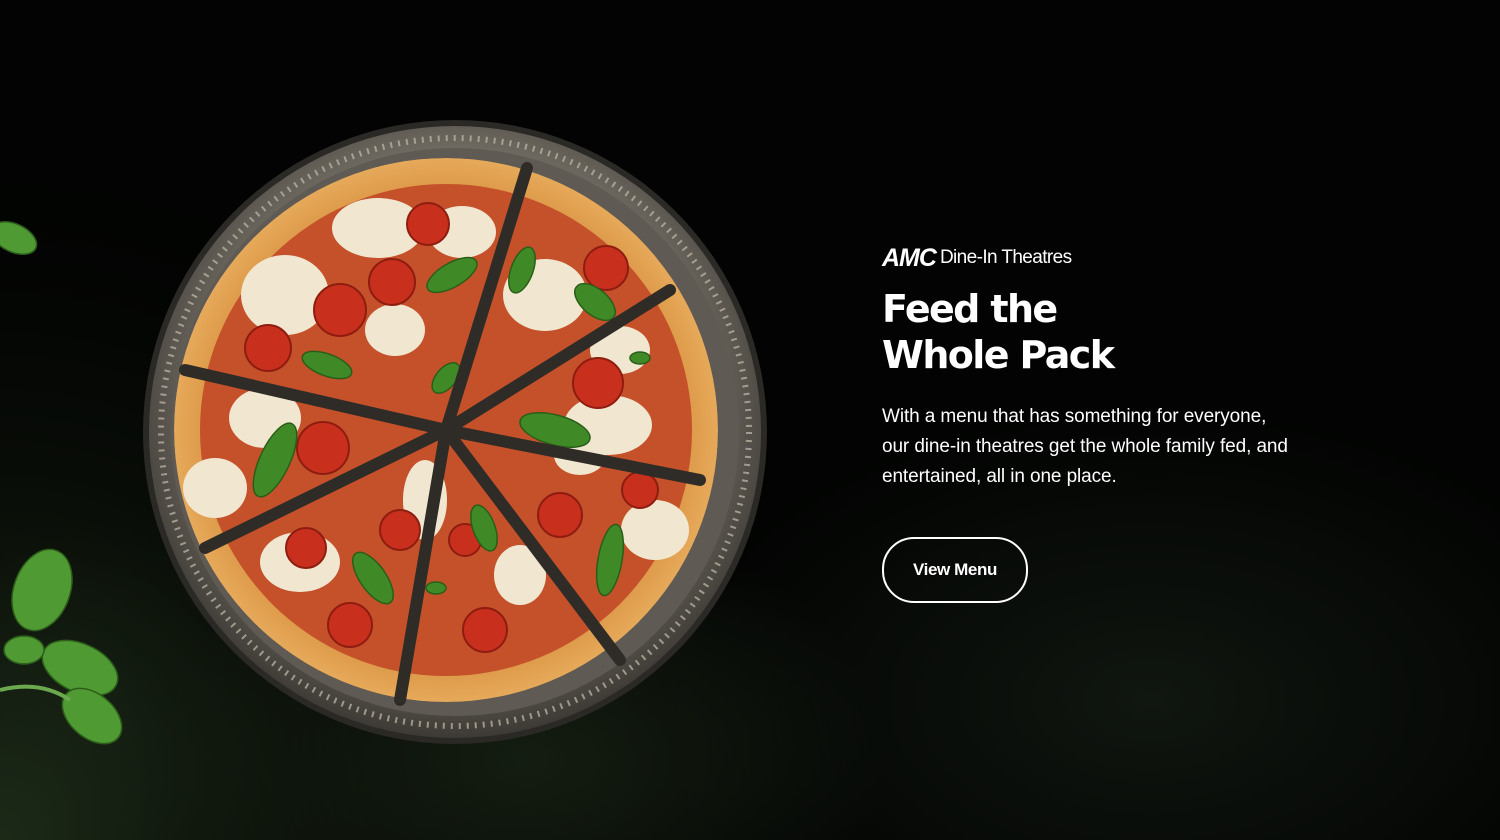 The height and width of the screenshot is (840, 1500). Describe the element at coordinates (1092, 258) in the screenshot. I see `amc-dine-in-logo: AMC Dine-In Theatres` at that location.